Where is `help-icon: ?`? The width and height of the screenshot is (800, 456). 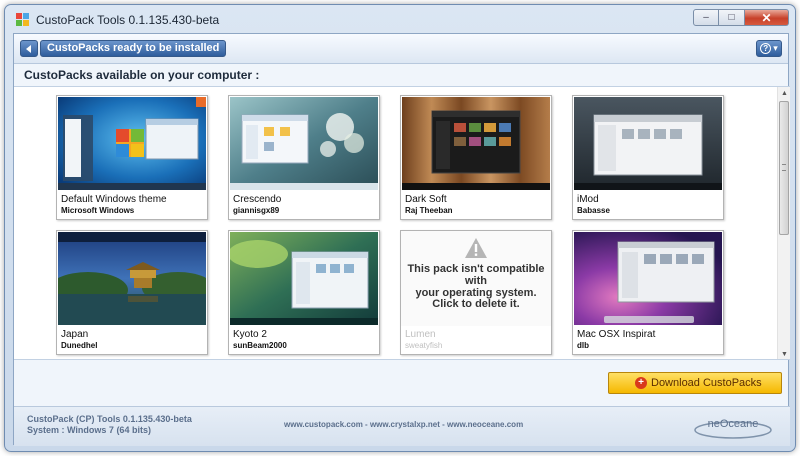 help-icon: ? is located at coordinates (766, 48).